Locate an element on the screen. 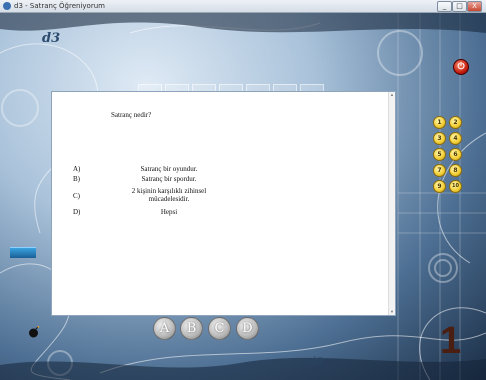 The width and height of the screenshot is (486, 380). answer-d-button: D is located at coordinates (247, 328).